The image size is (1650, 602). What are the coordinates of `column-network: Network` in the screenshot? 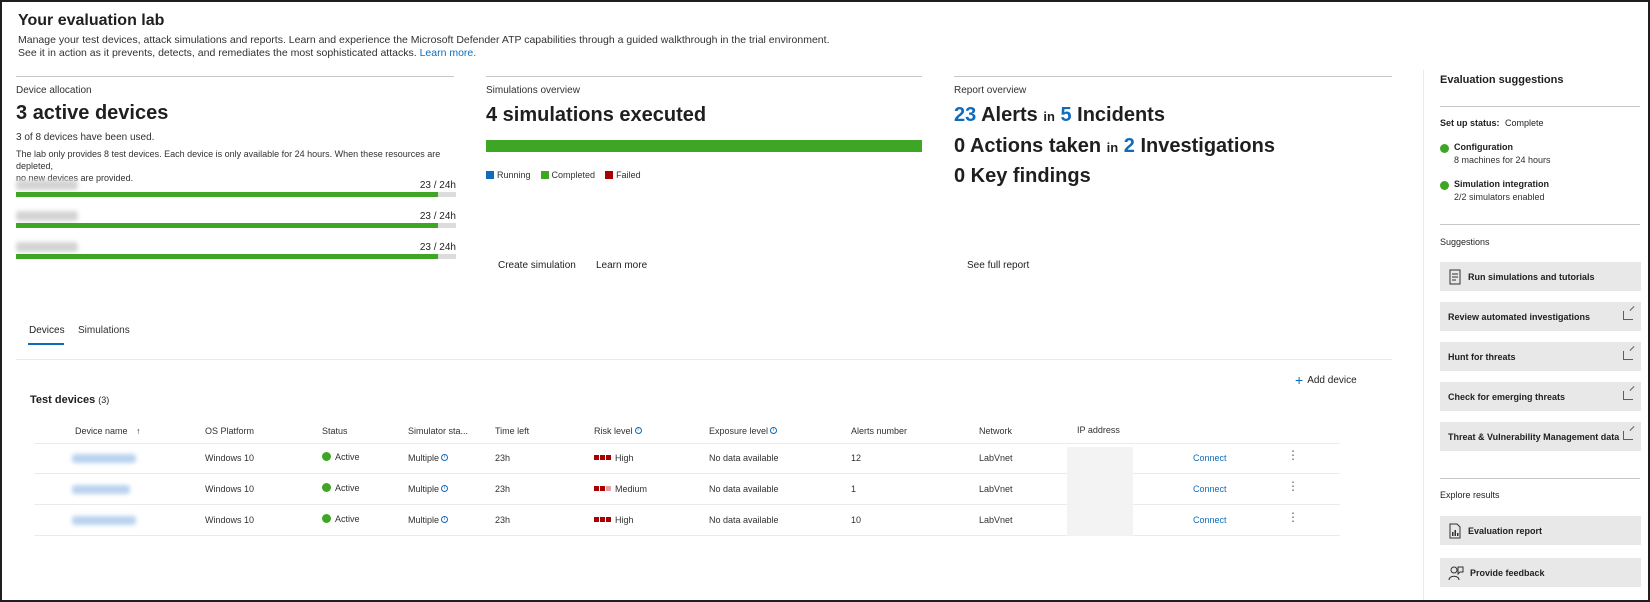 It's located at (995, 431).